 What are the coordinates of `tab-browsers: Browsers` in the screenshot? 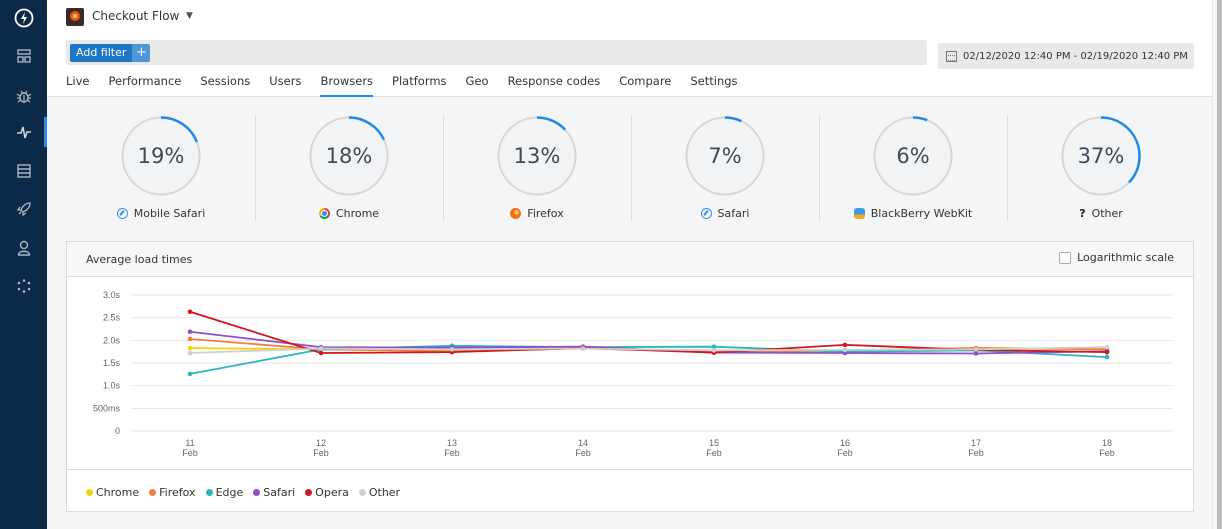 It's located at (346, 85).